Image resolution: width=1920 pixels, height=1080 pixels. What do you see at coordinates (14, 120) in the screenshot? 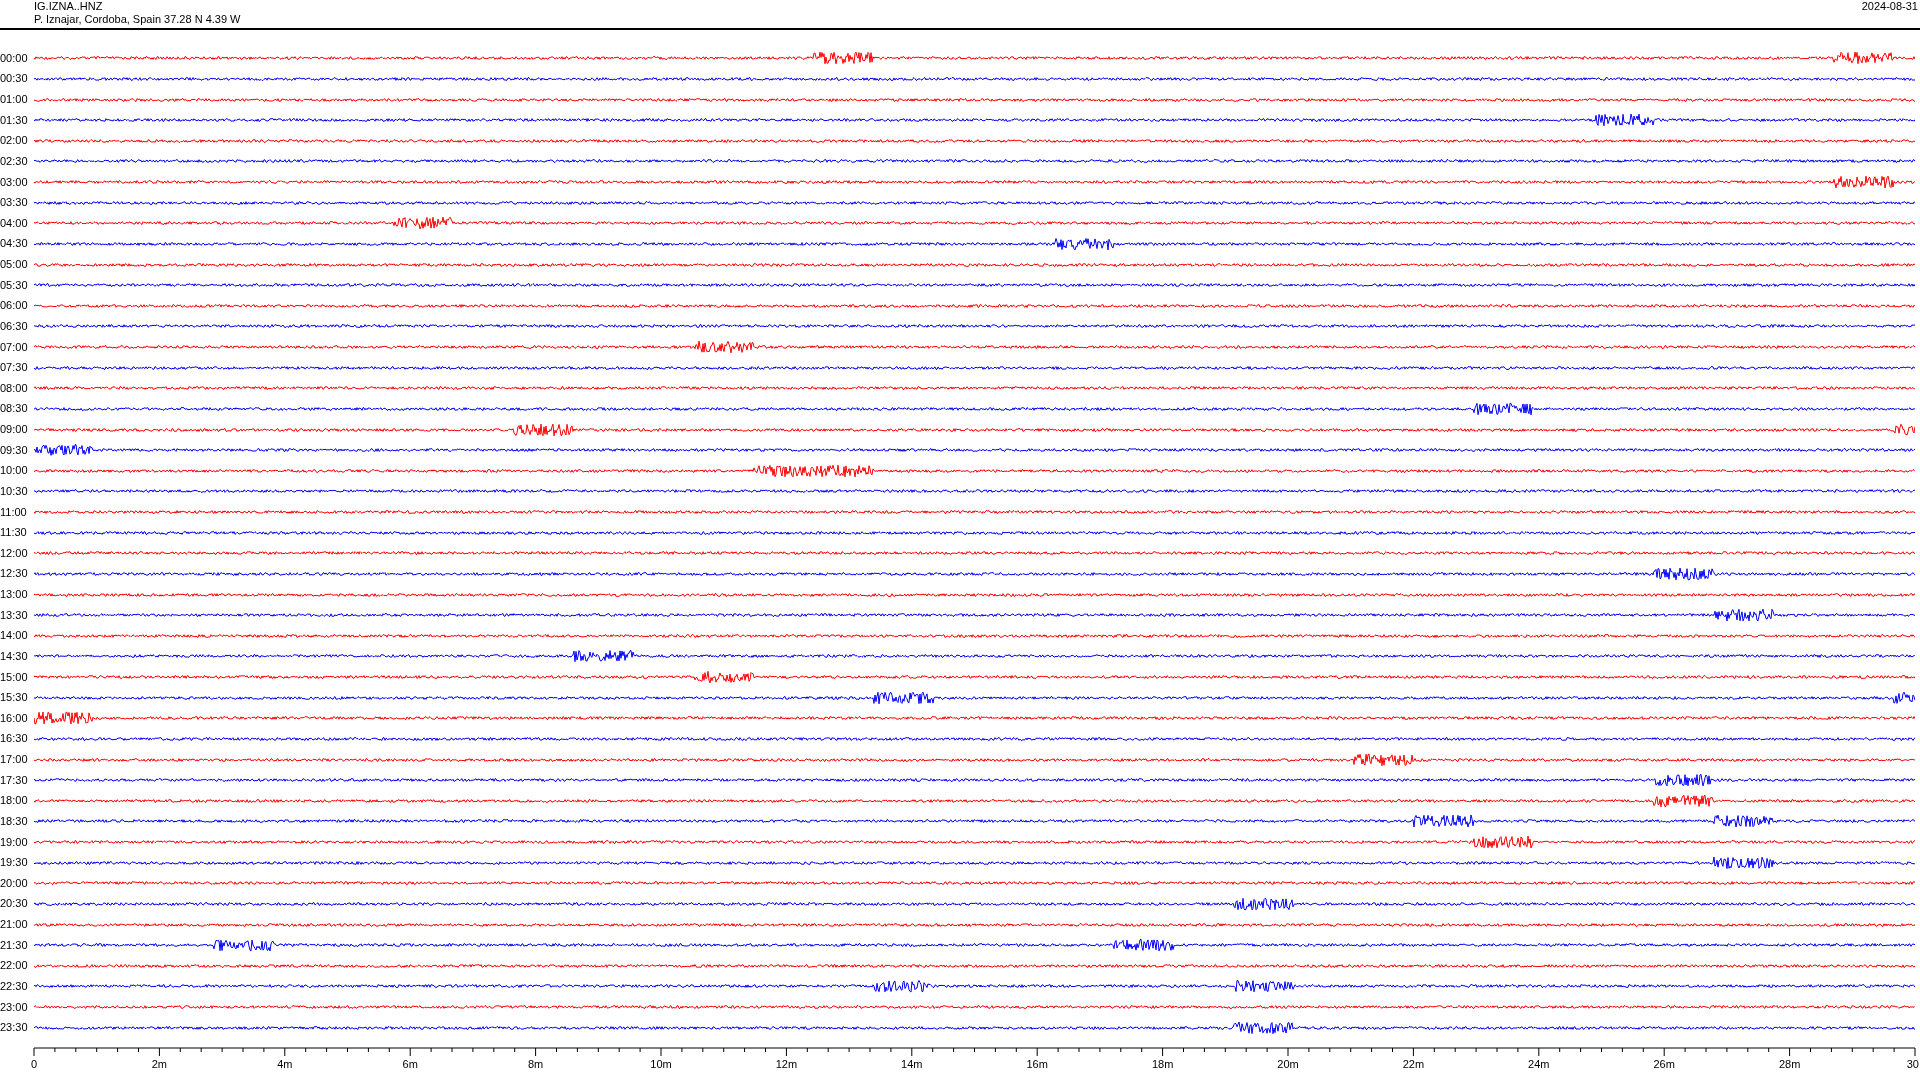
I see `time-label: 01:30` at bounding box center [14, 120].